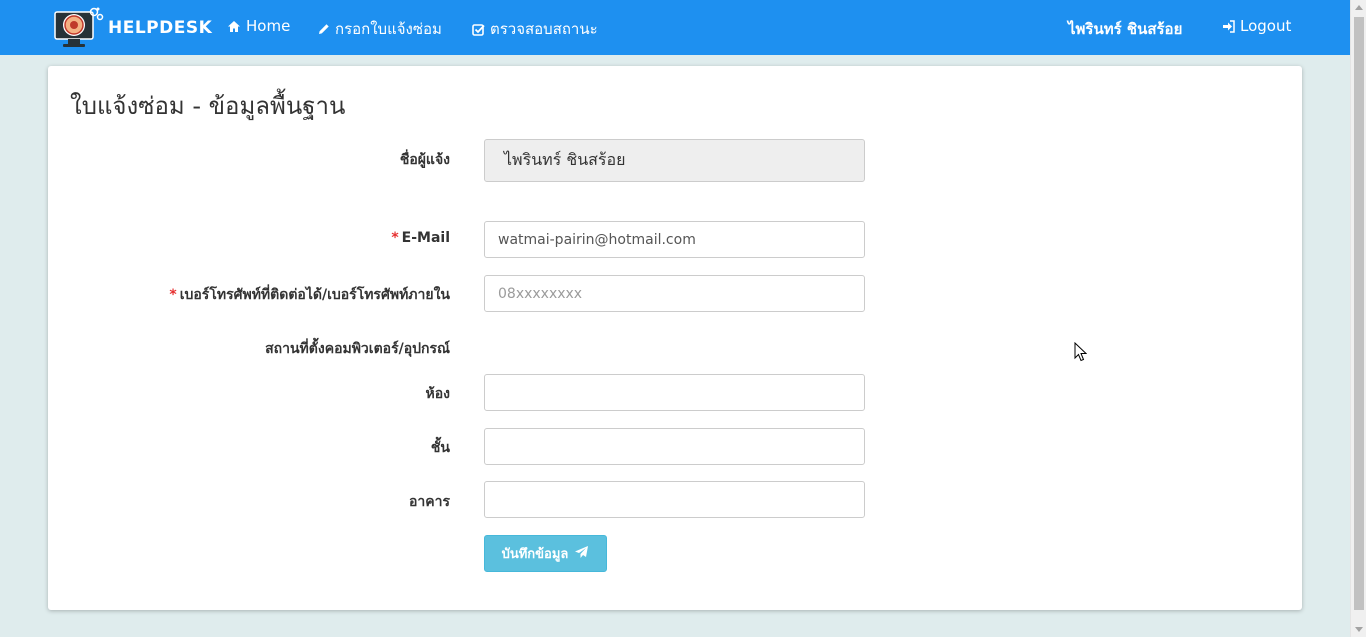 This screenshot has height=637, width=1366. I want to click on nav-status: ตรวจสอบสถานะ, so click(535, 29).